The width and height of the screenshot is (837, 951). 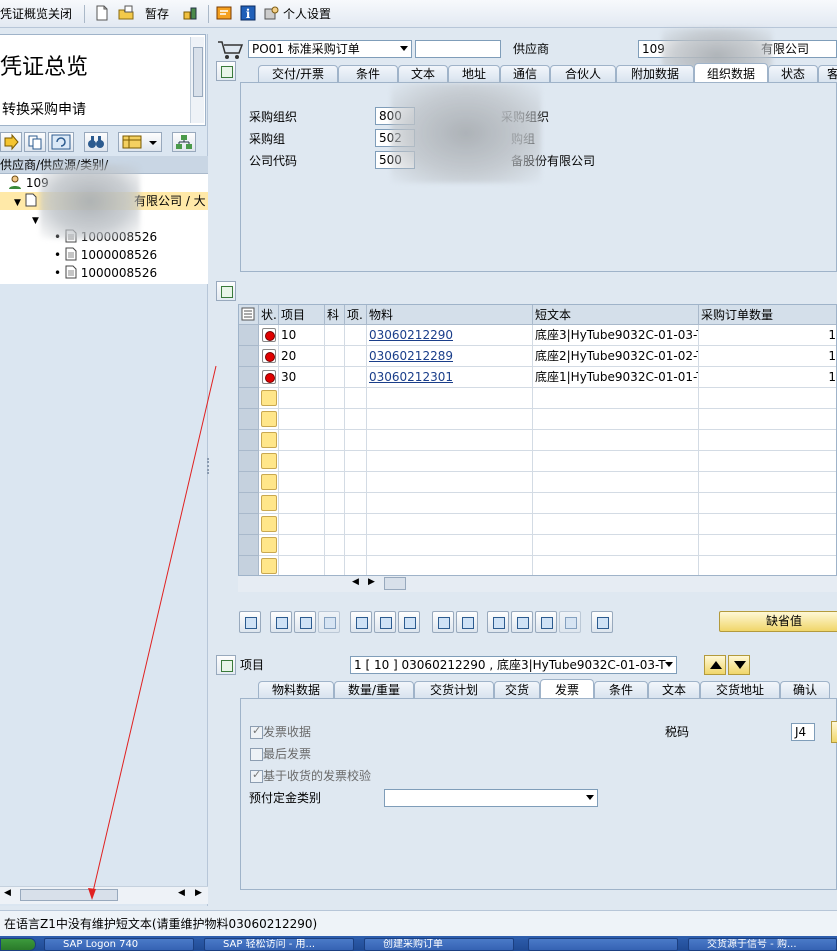 I want to click on filter-delete-button, so click(x=570, y=622).